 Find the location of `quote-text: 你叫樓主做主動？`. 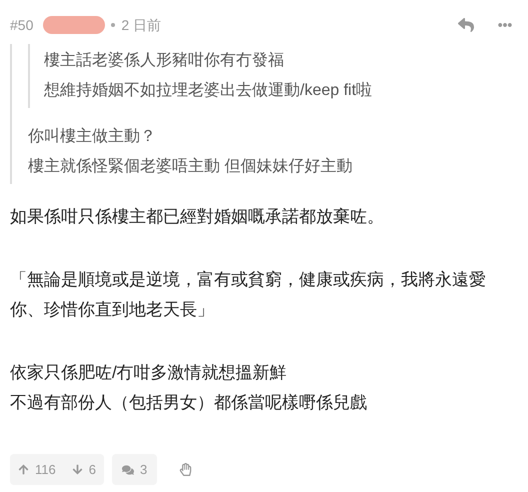

quote-text: 你叫樓主做主動？ is located at coordinates (92, 136).